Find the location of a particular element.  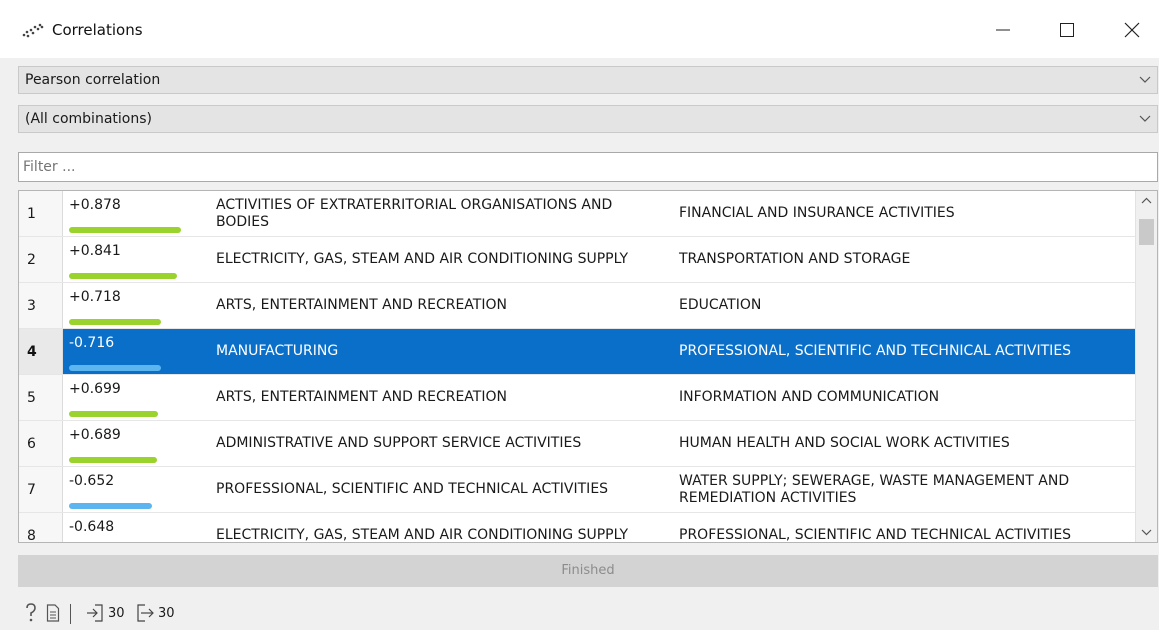

minimize-button is located at coordinates (1003, 30).